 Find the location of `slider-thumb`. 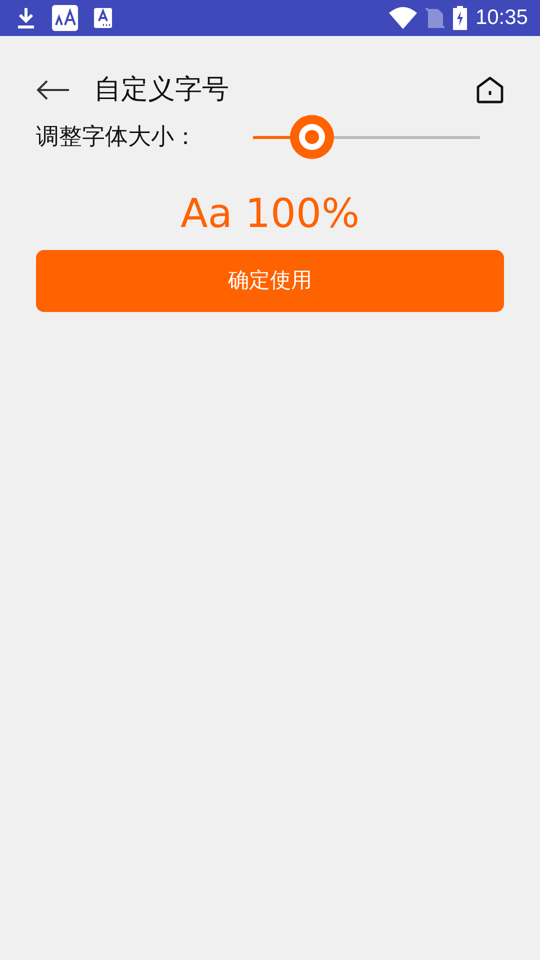

slider-thumb is located at coordinates (312, 136).